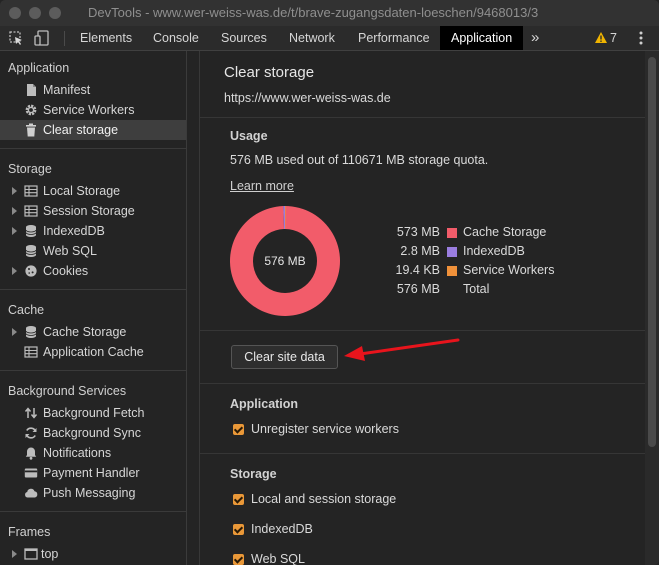 This screenshot has height=565, width=659. I want to click on up-down-arrows-icon, so click(31, 413).